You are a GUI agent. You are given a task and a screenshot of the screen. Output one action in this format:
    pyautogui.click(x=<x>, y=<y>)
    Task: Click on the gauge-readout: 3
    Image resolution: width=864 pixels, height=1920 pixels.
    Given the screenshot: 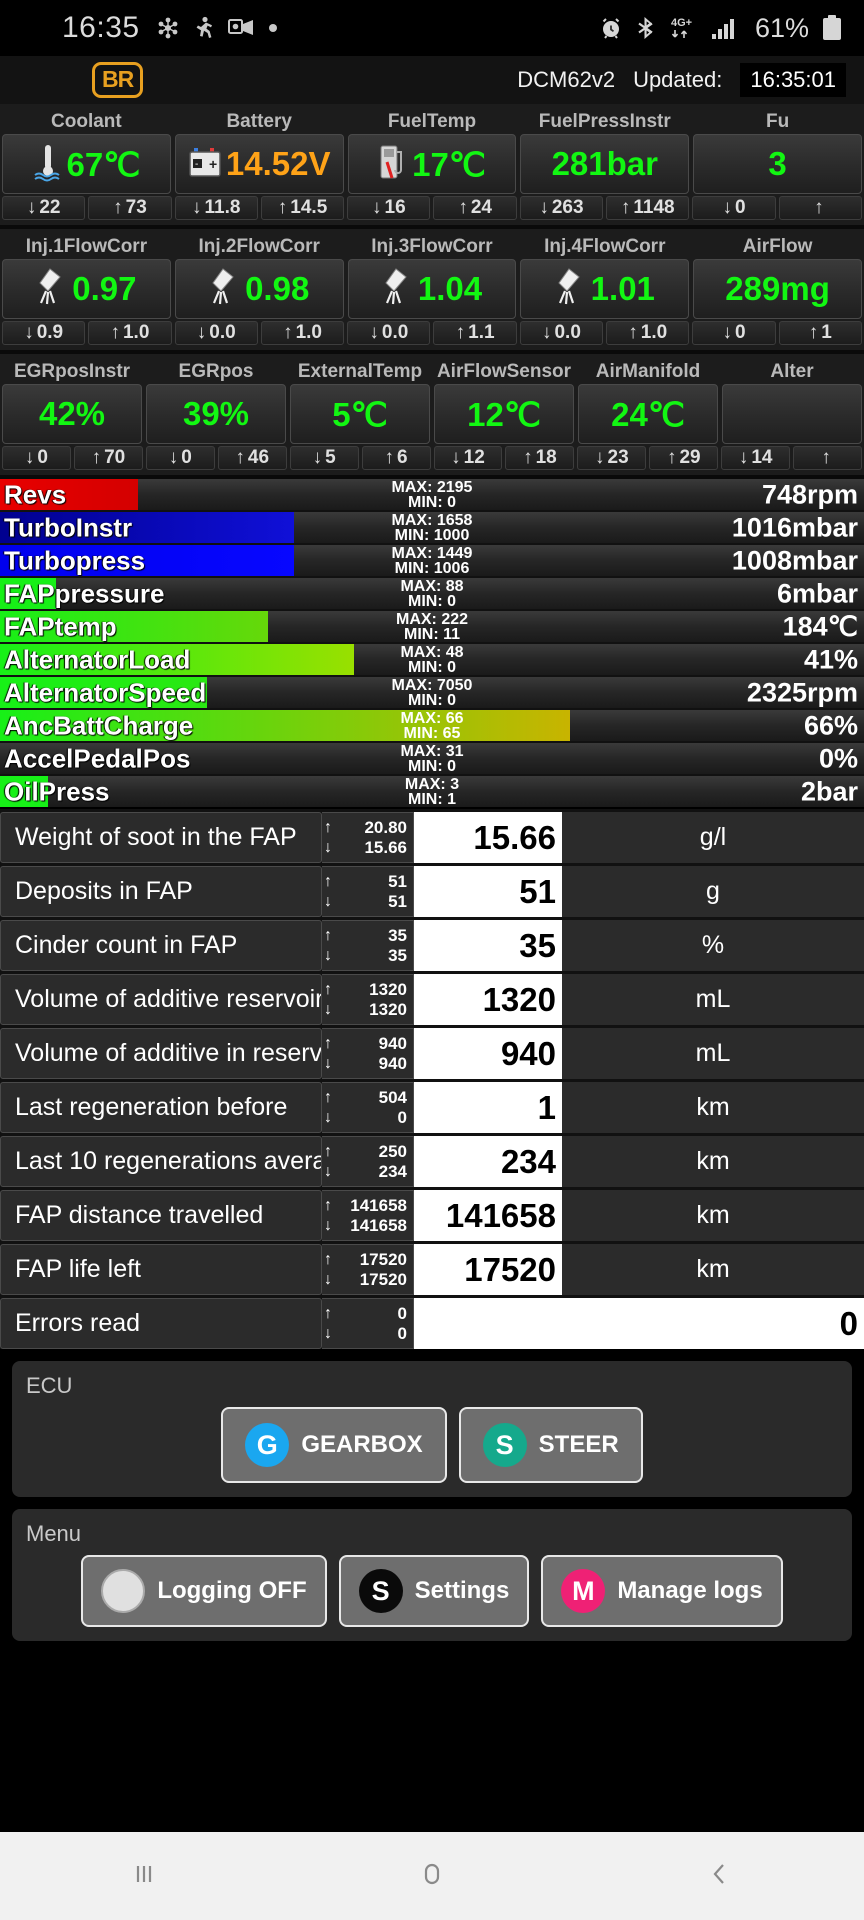 What is the action you would take?
    pyautogui.click(x=777, y=164)
    